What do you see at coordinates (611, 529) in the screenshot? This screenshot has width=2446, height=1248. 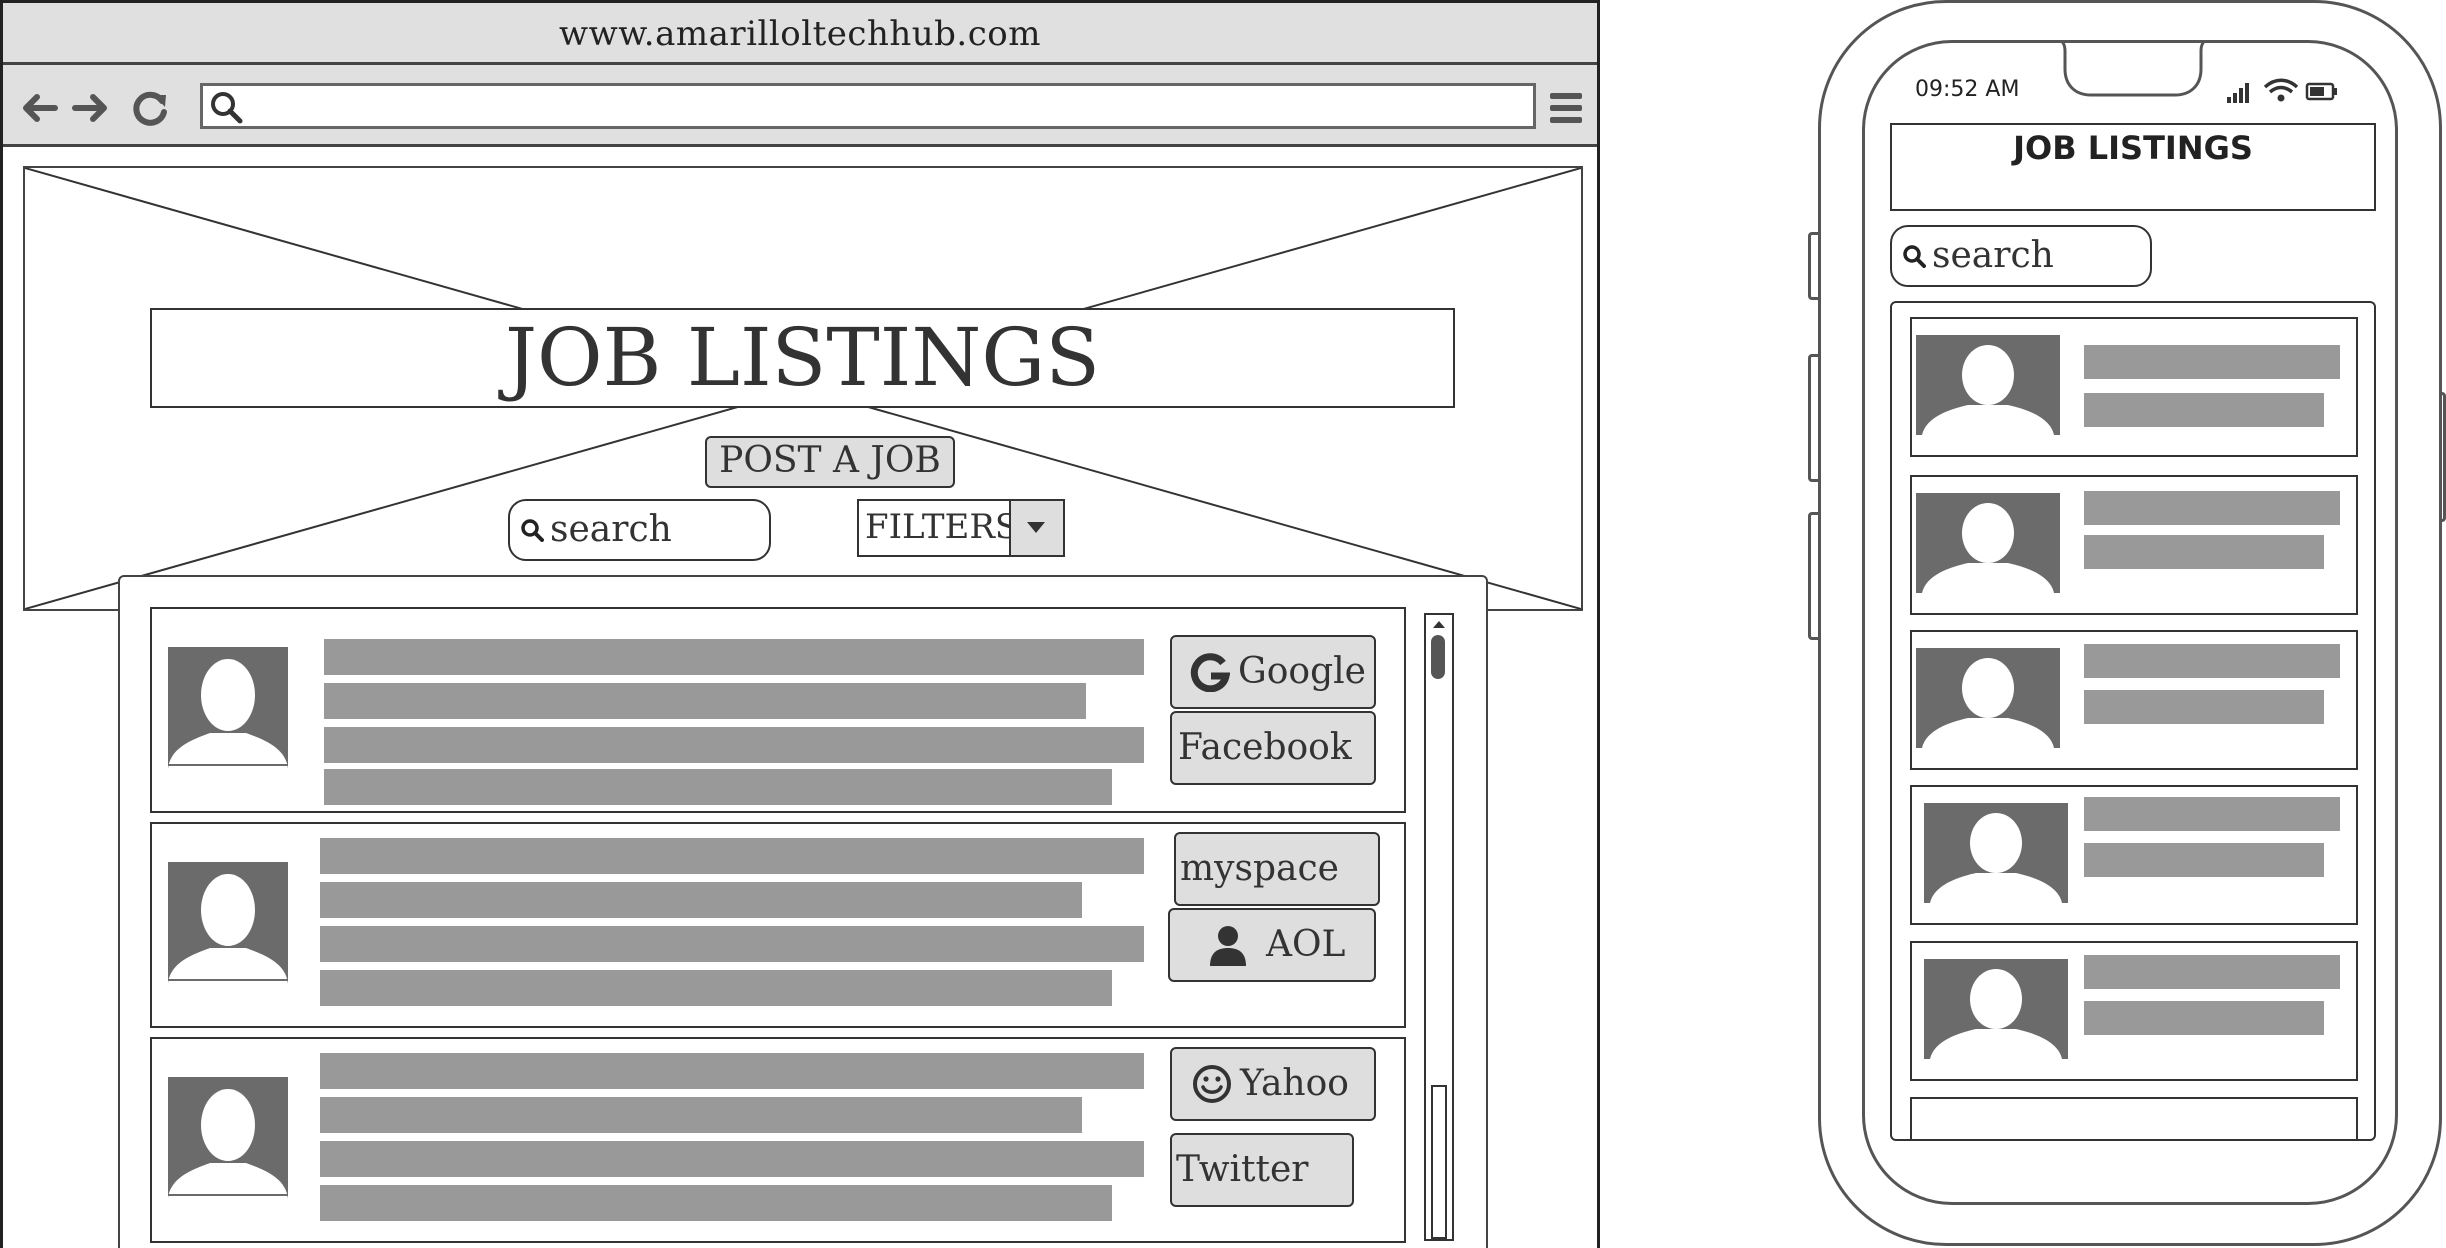 I see `search-placeholder: search` at bounding box center [611, 529].